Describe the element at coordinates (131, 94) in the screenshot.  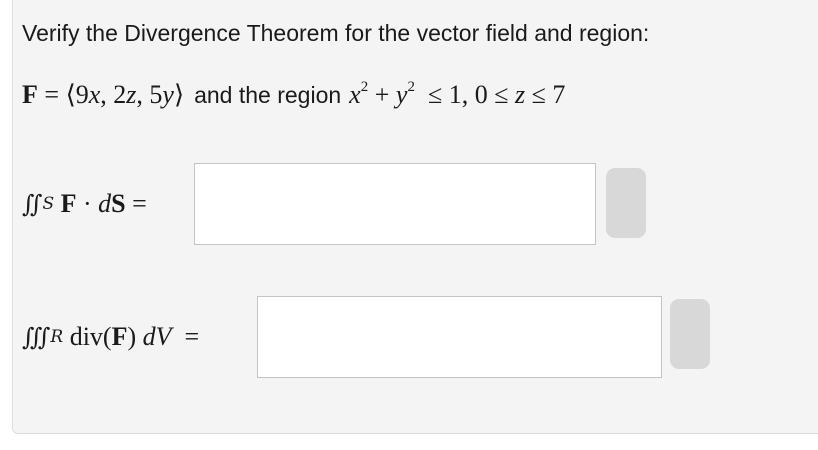
I see `component-2-var: z` at that location.